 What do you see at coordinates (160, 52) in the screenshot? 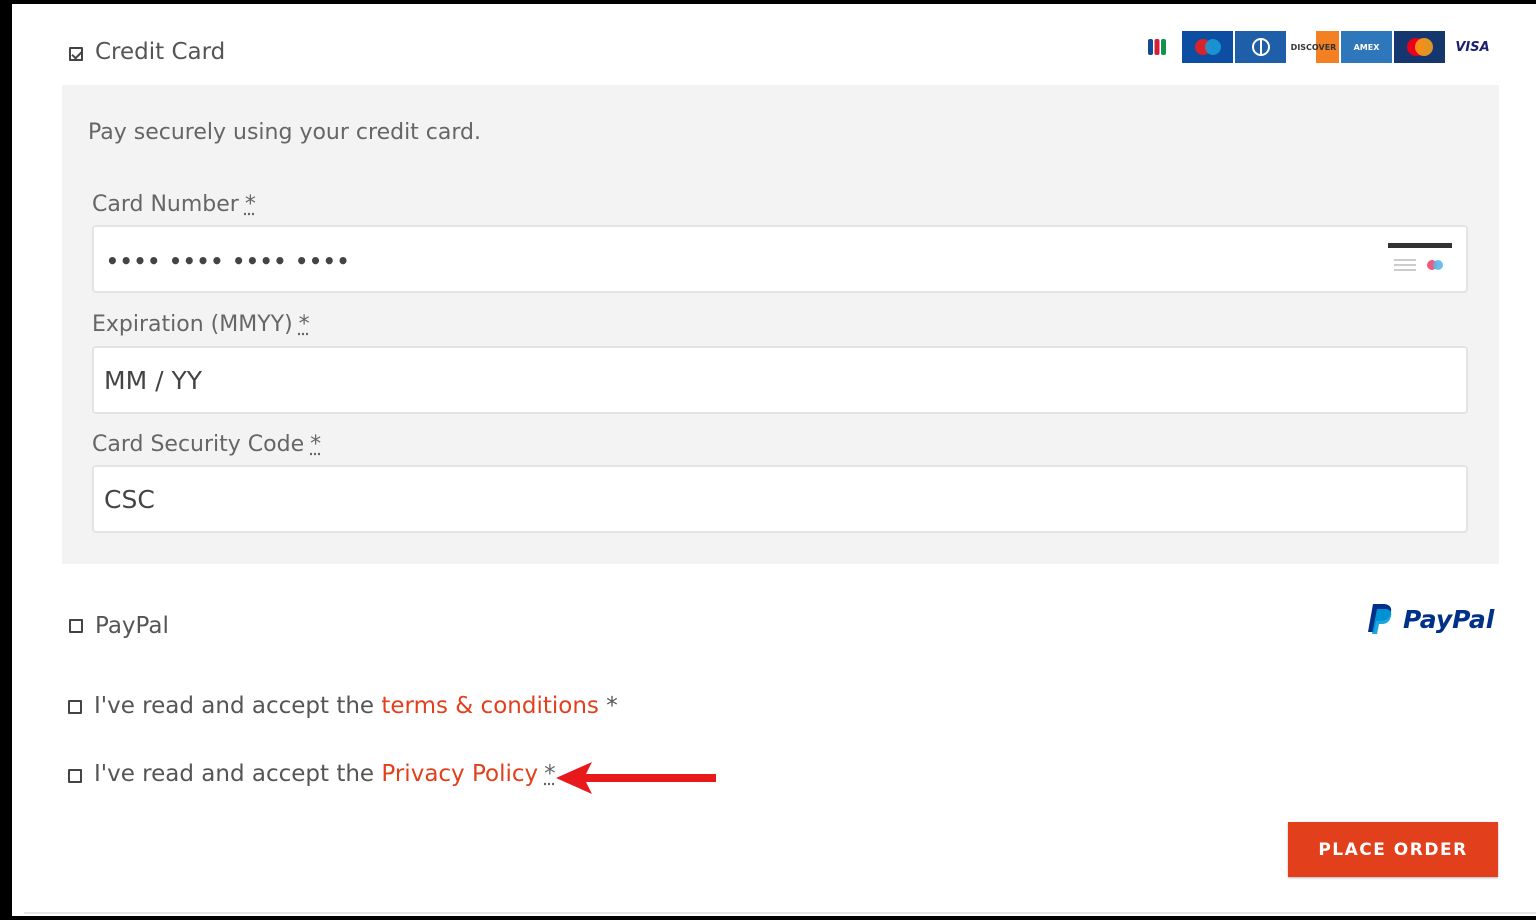
I see `credit-card-label: Credit Card` at bounding box center [160, 52].